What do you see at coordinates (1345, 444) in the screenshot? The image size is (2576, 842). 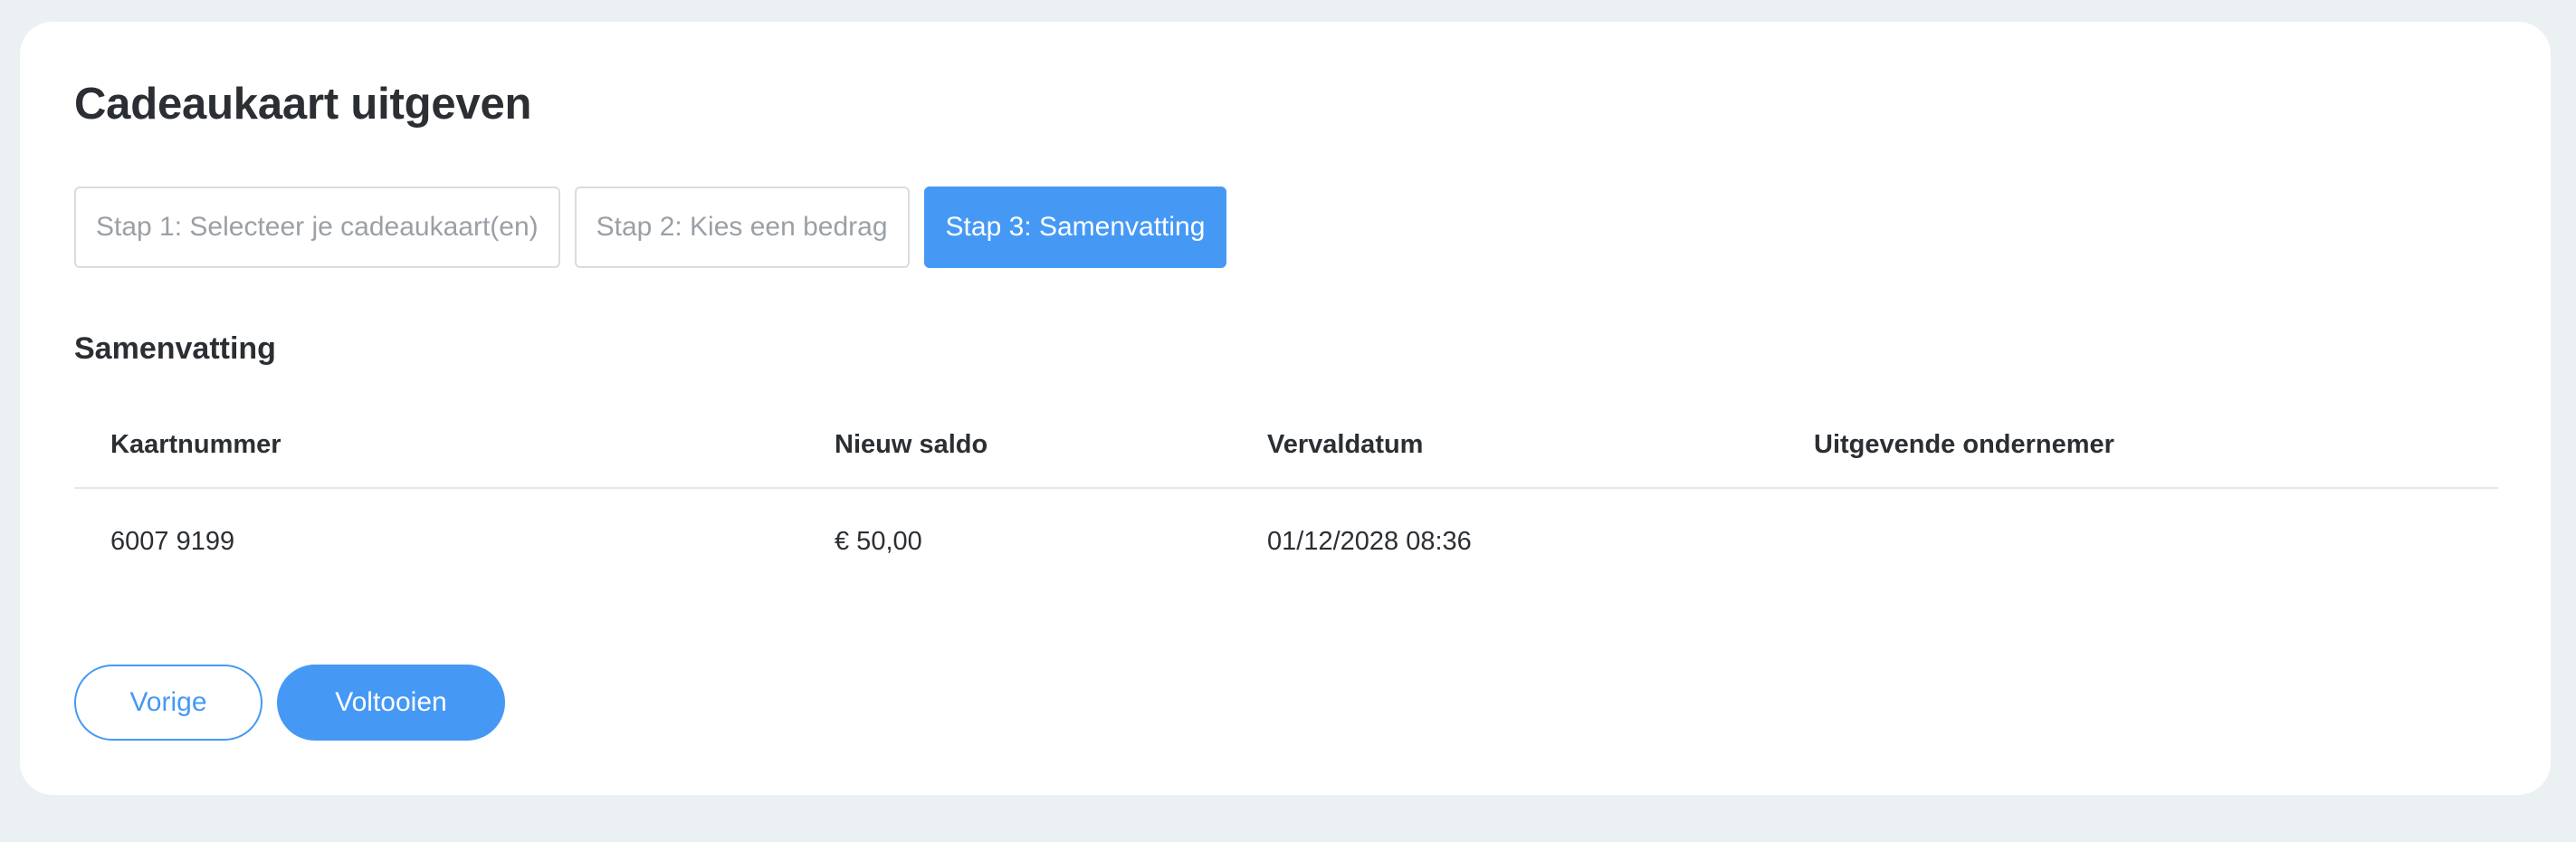 I see `column-header-expiry-date: Vervaldatum` at bounding box center [1345, 444].